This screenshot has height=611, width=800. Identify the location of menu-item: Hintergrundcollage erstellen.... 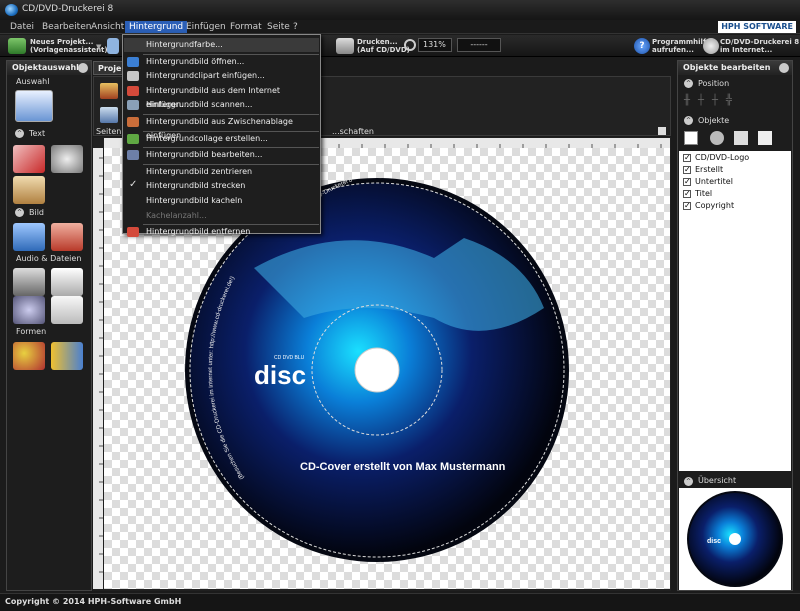
(221, 139).